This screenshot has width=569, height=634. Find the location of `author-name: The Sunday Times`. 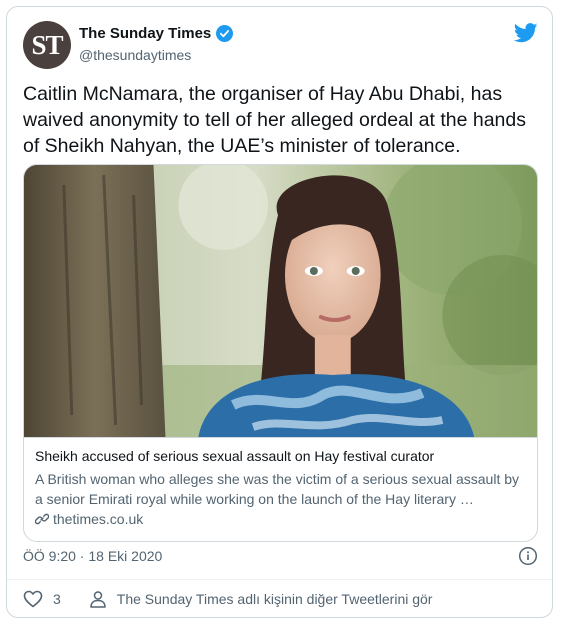

author-name: The Sunday Times is located at coordinates (145, 33).